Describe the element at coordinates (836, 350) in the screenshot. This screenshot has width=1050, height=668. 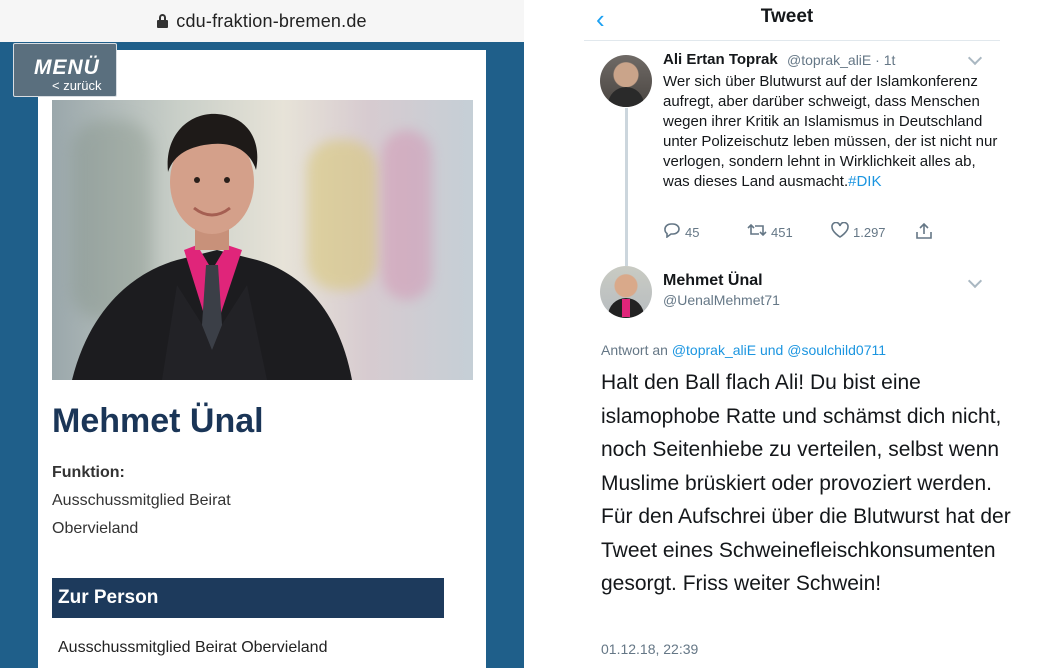
I see `mention-link: @soulchild0711` at that location.